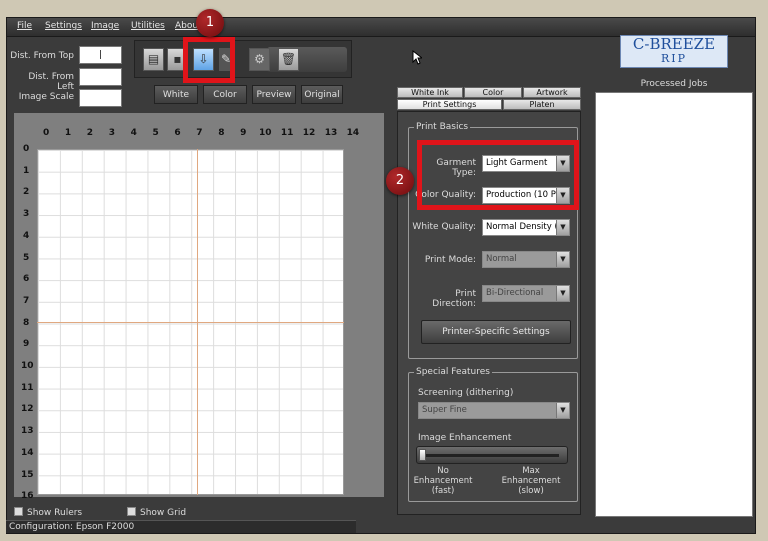  Describe the element at coordinates (181, 526) in the screenshot. I see `status-bar: Configuration: Epson F2000` at that location.